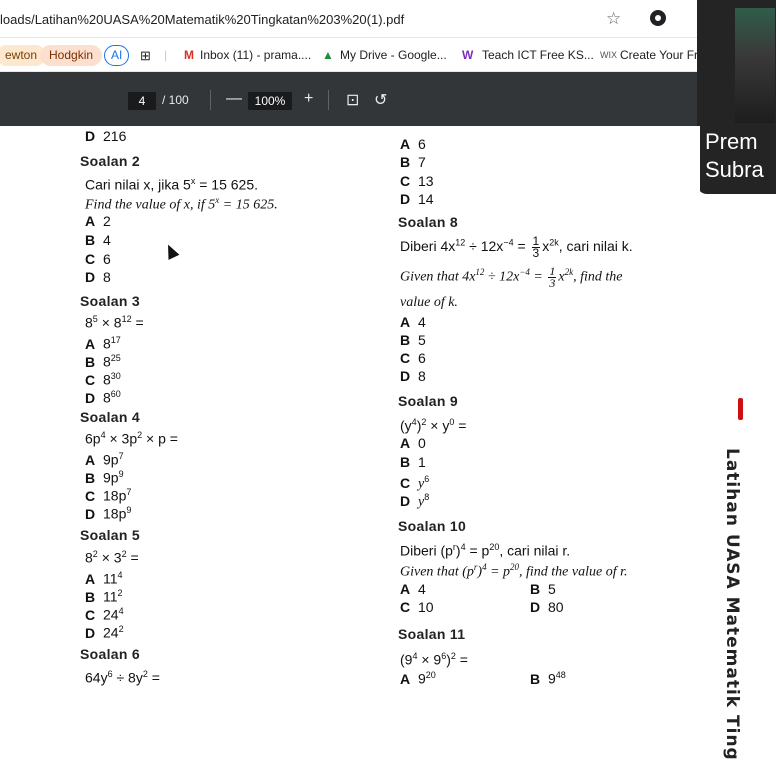 The width and height of the screenshot is (776, 761). I want to click on rotate-icon: ↺, so click(380, 100).